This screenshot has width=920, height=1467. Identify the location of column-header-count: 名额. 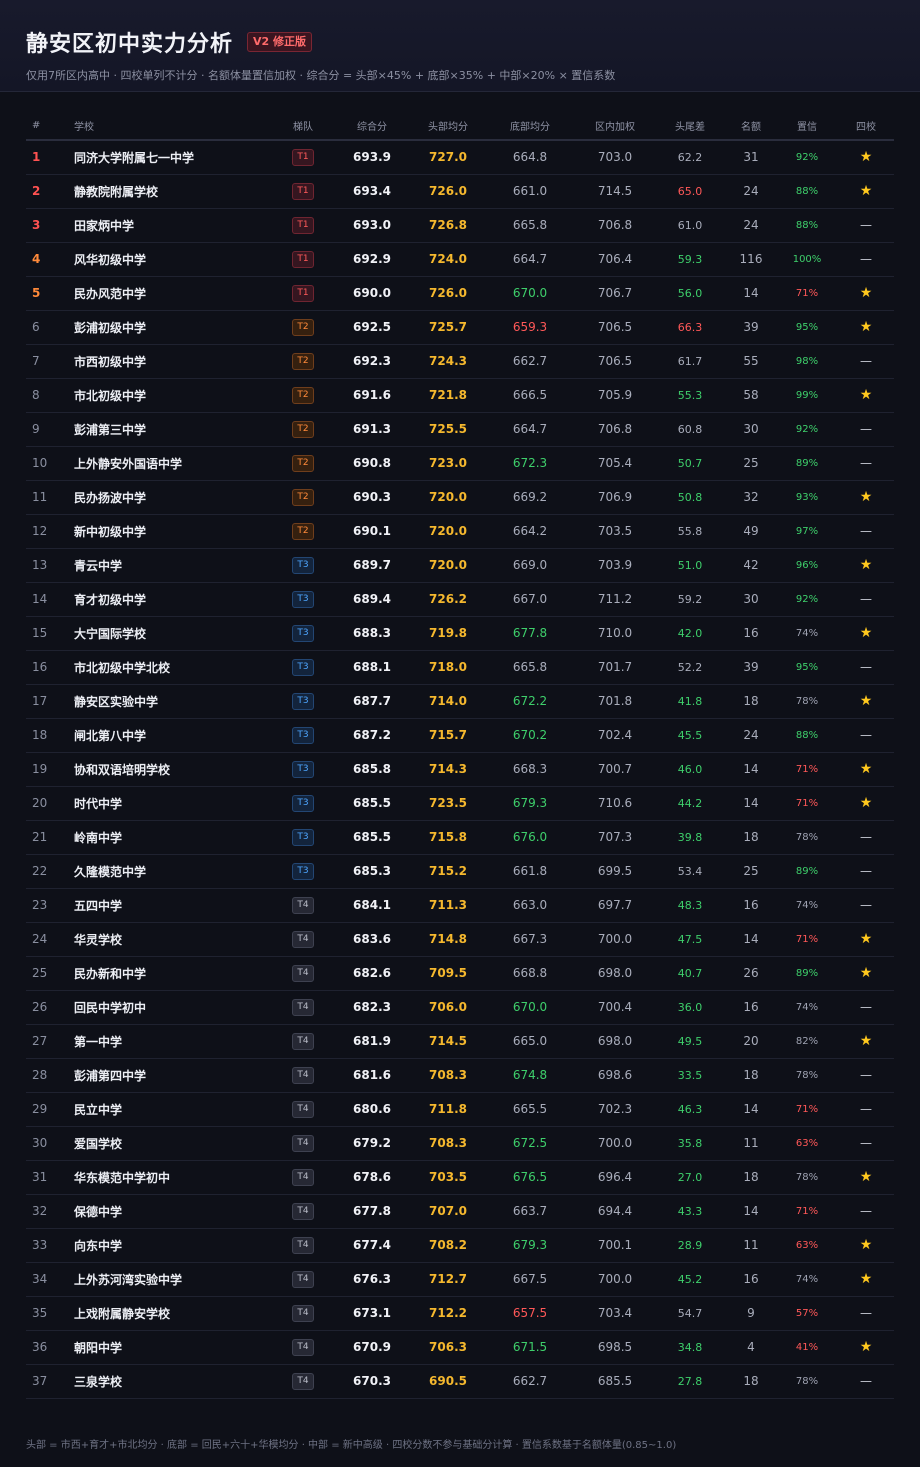
(751, 126).